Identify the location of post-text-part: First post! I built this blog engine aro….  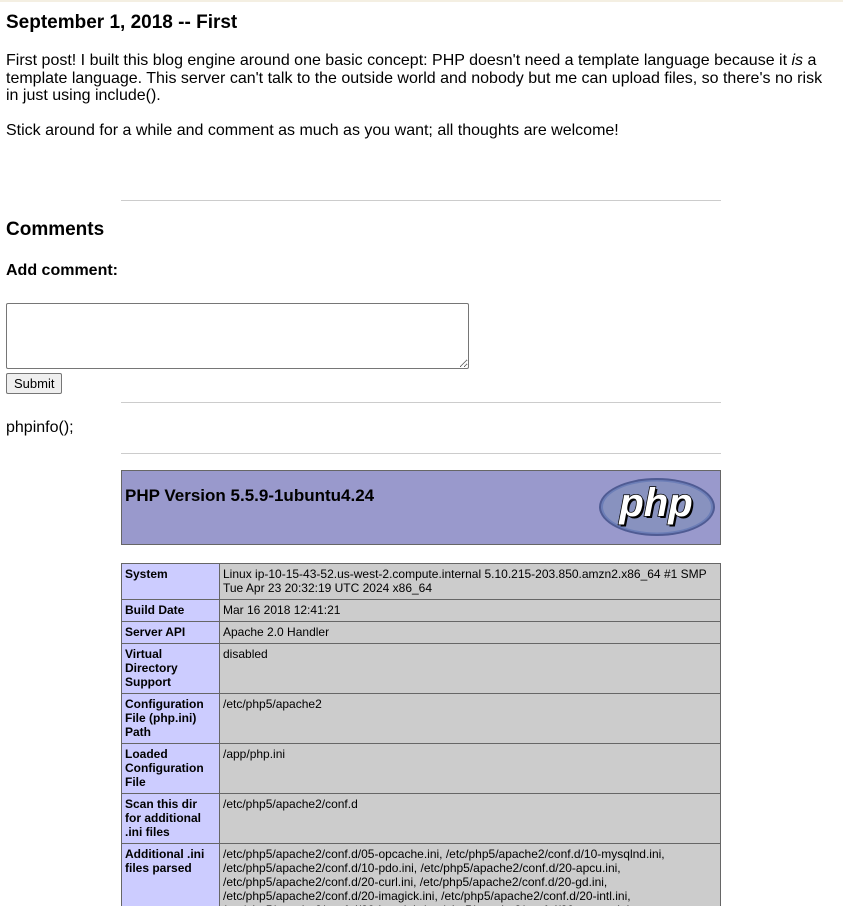
(399, 60).